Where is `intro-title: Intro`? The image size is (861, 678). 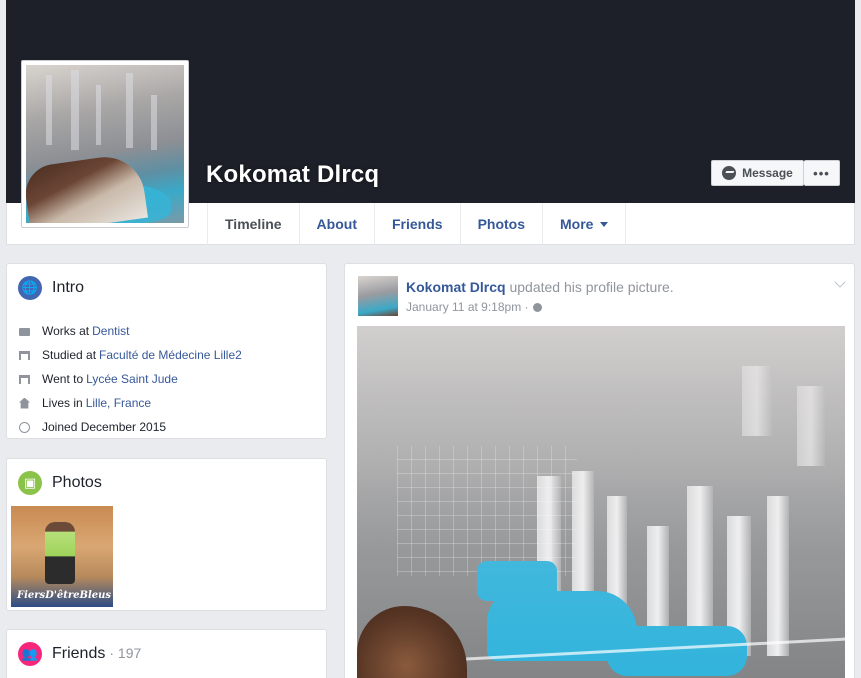 intro-title: Intro is located at coordinates (68, 287).